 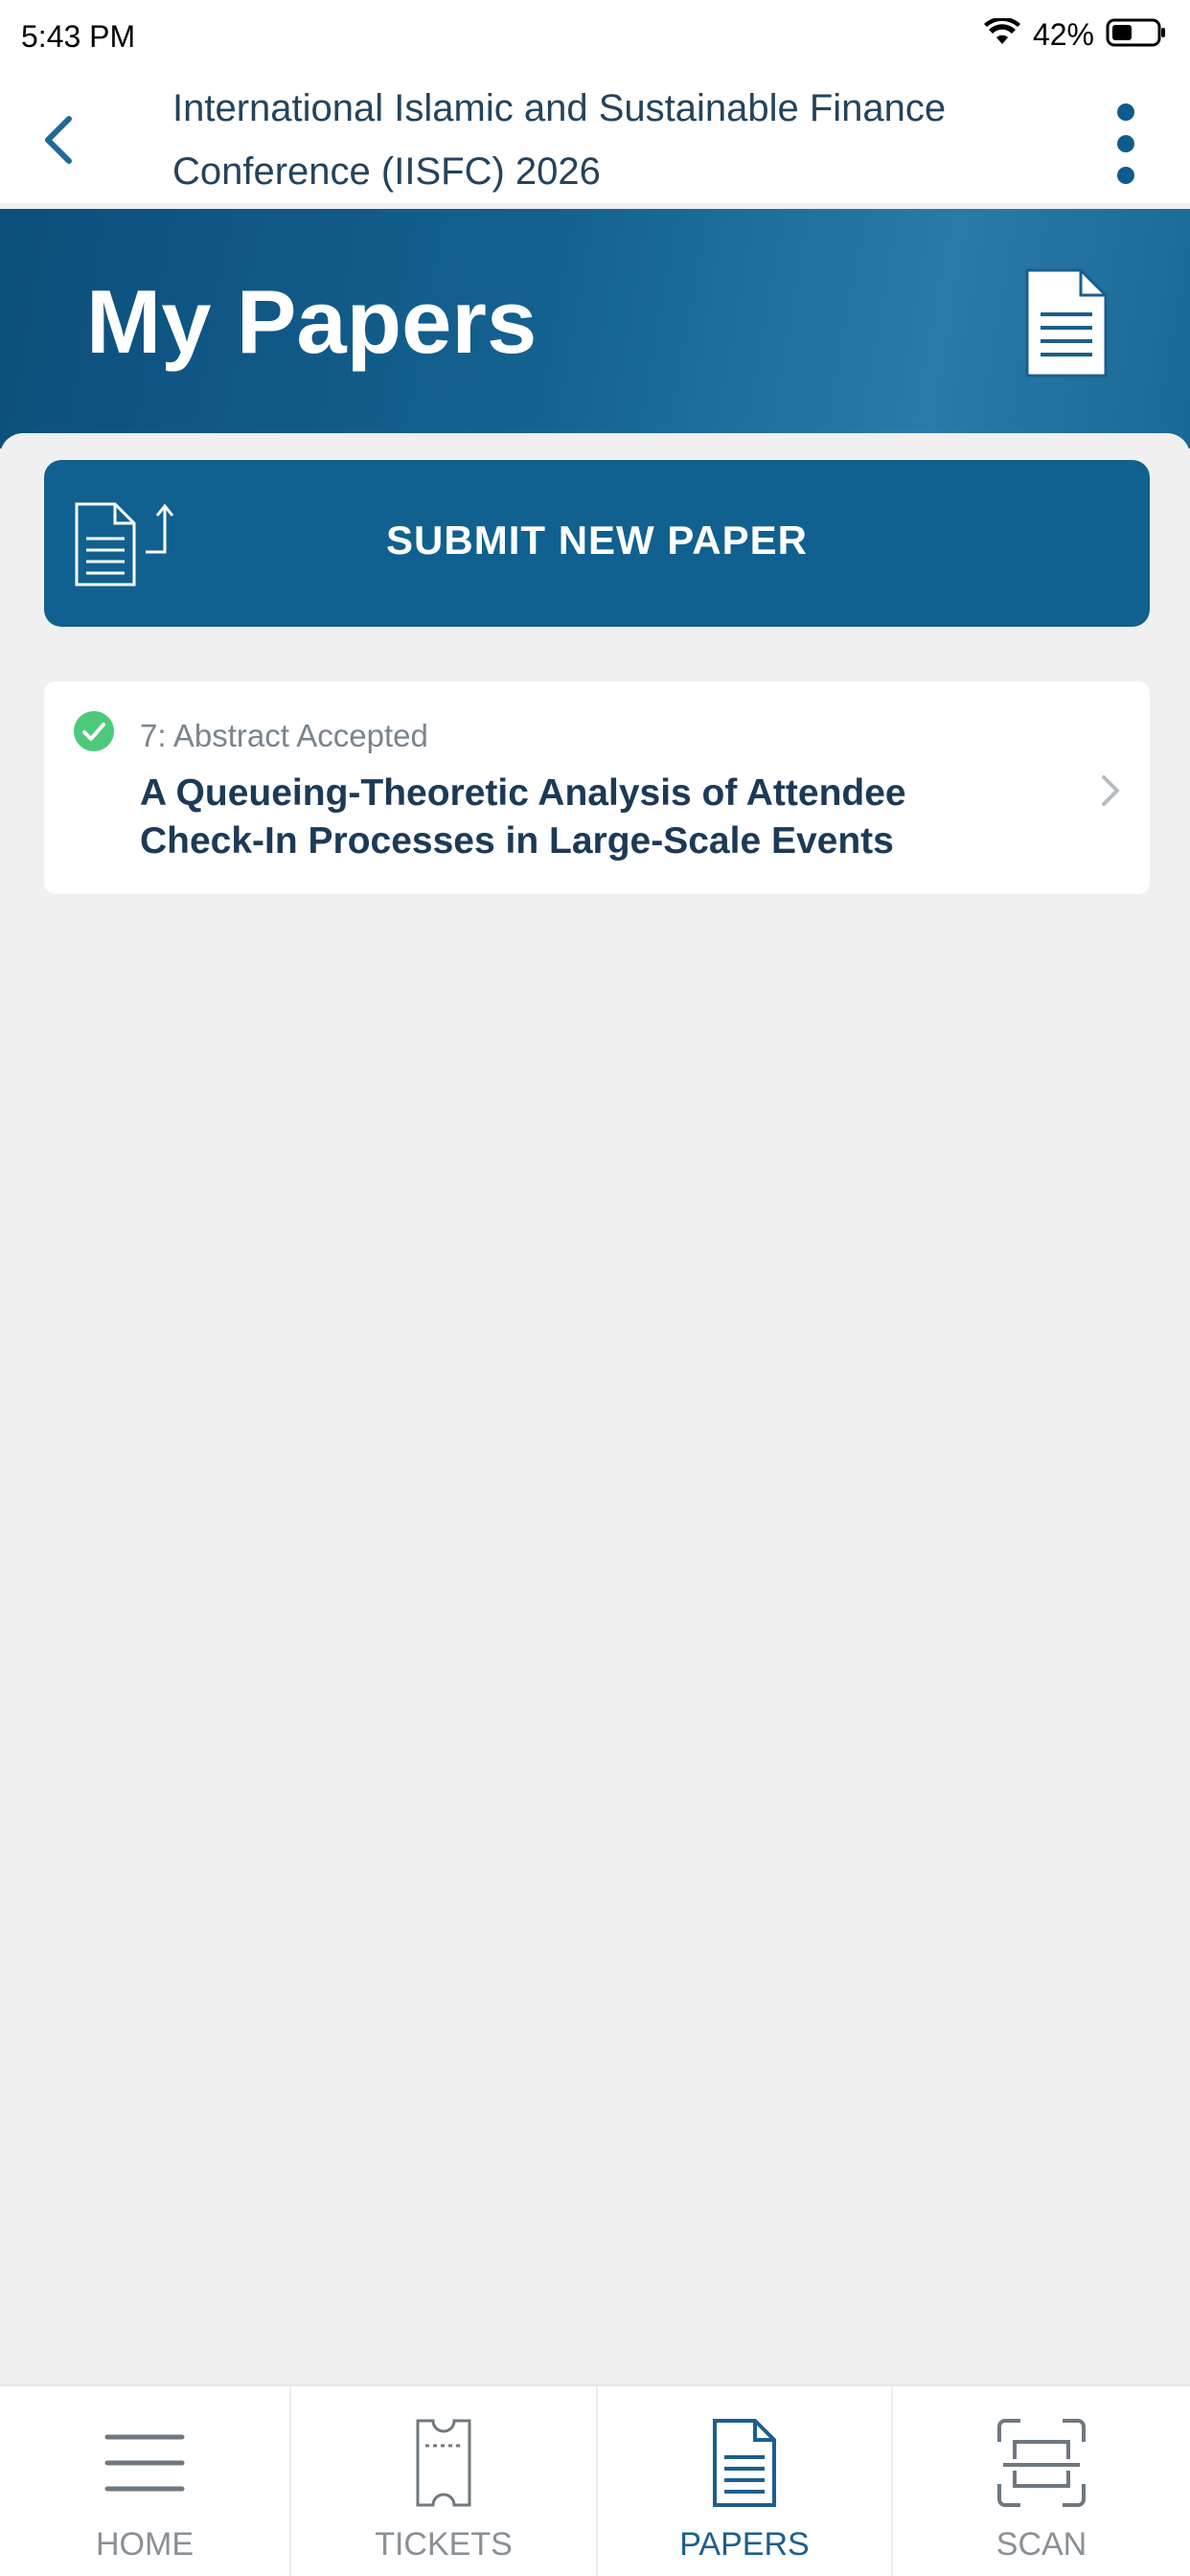 I want to click on submit-new-paper-label: SUBMIT NEW PAPER, so click(x=597, y=540).